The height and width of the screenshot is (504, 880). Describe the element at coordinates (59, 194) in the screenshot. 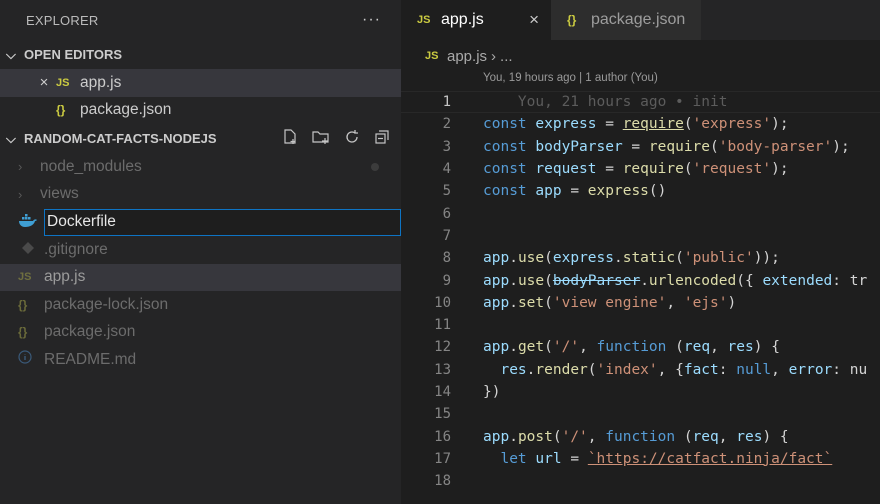

I see `tree-item-label: views` at that location.